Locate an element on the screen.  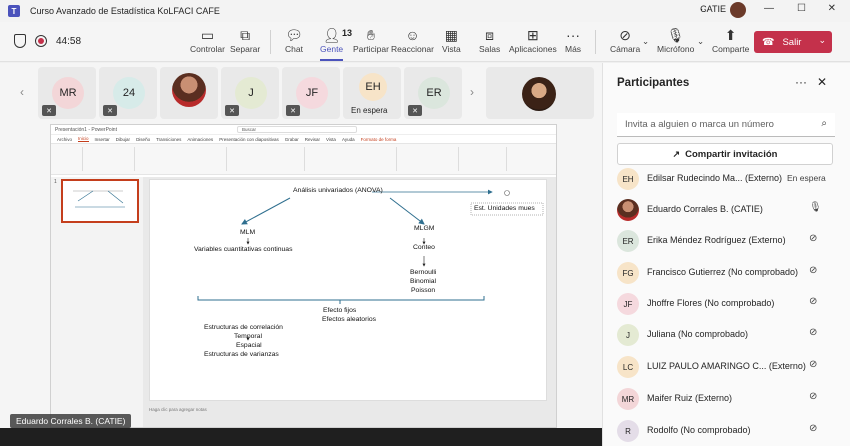
share-button: ⬆ Comparte is located at coordinates (730, 40).